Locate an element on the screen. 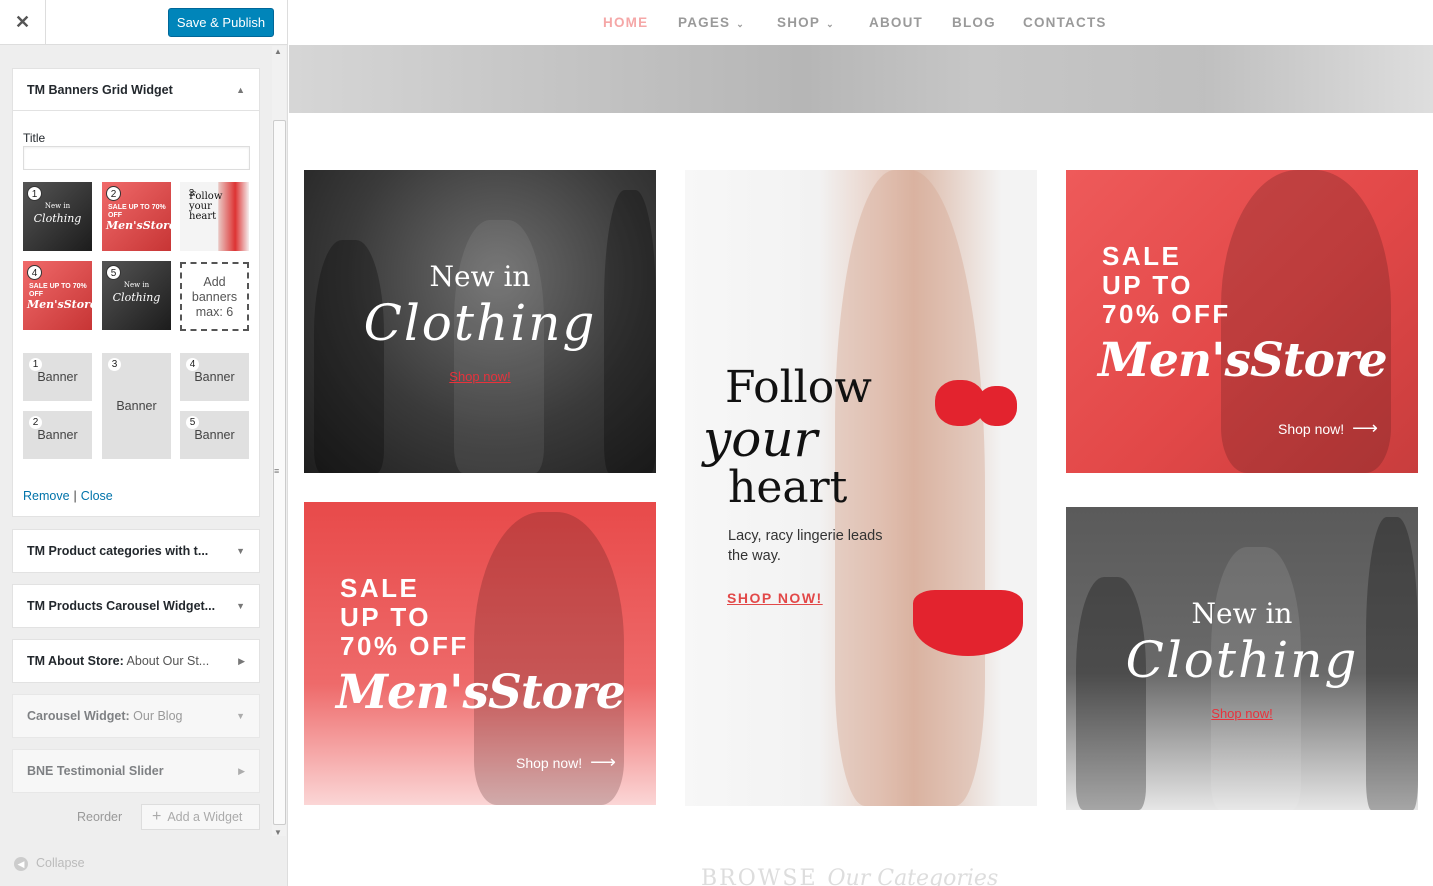 The image size is (1433, 886). thumb-text: New in is located at coordinates (57, 206).